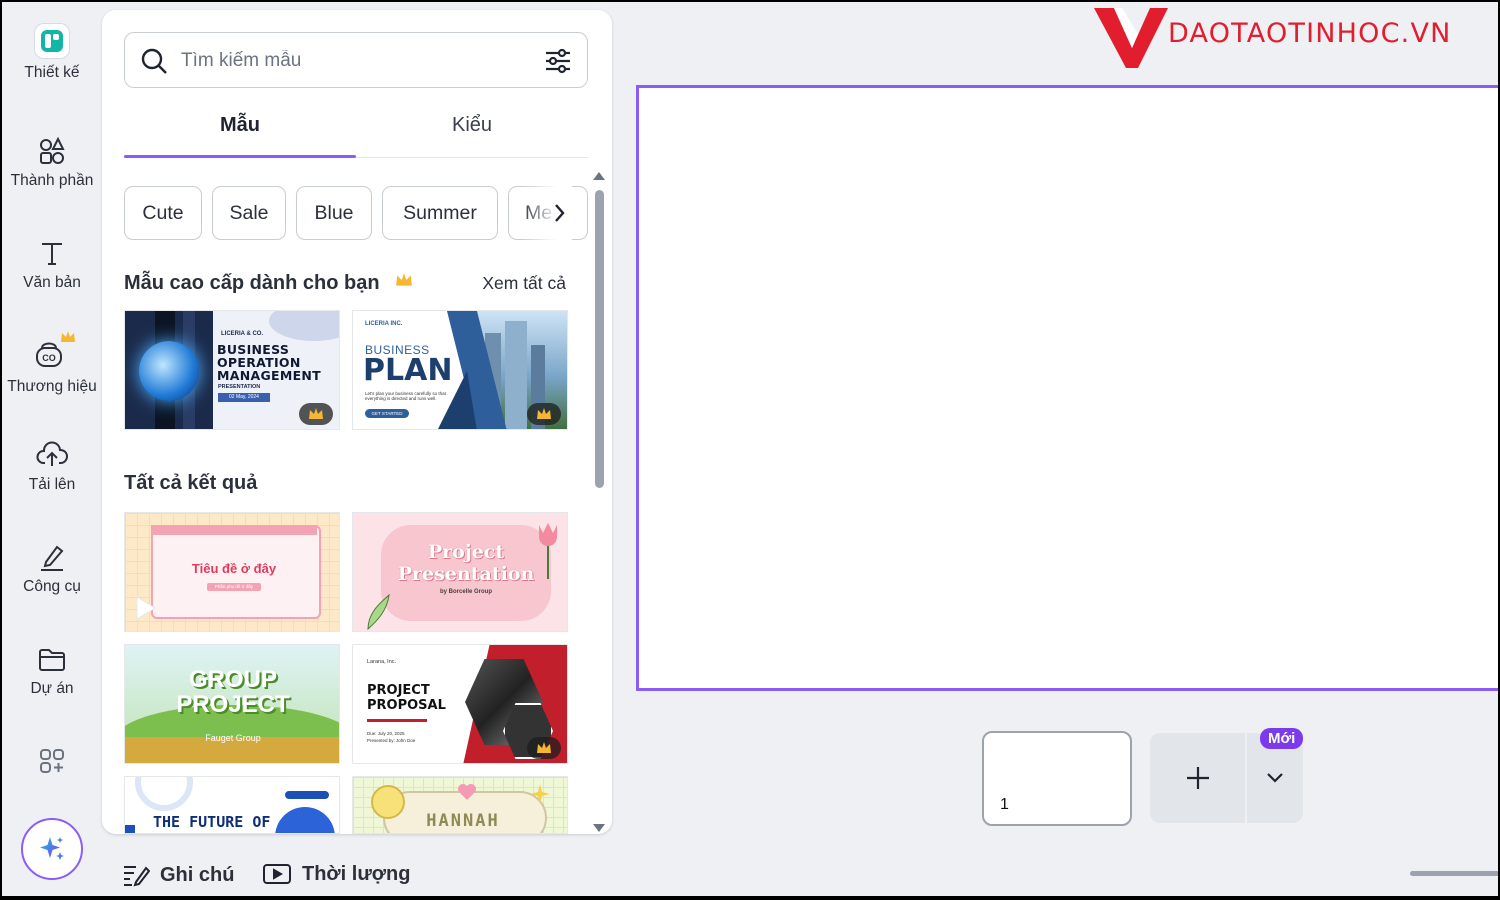 The height and width of the screenshot is (900, 1500). Describe the element at coordinates (558, 61) in the screenshot. I see `filter-icon` at that location.